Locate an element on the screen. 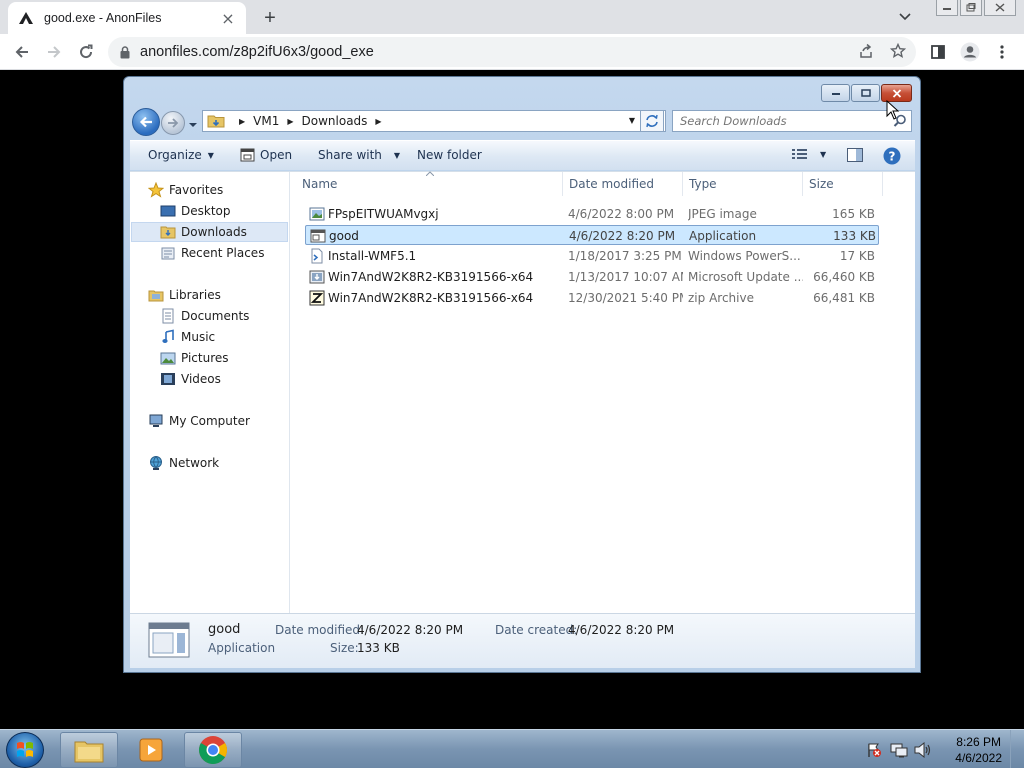  address-bar: anonfiles.com/z8p2ifU6x3/good_exe is located at coordinates (512, 52).